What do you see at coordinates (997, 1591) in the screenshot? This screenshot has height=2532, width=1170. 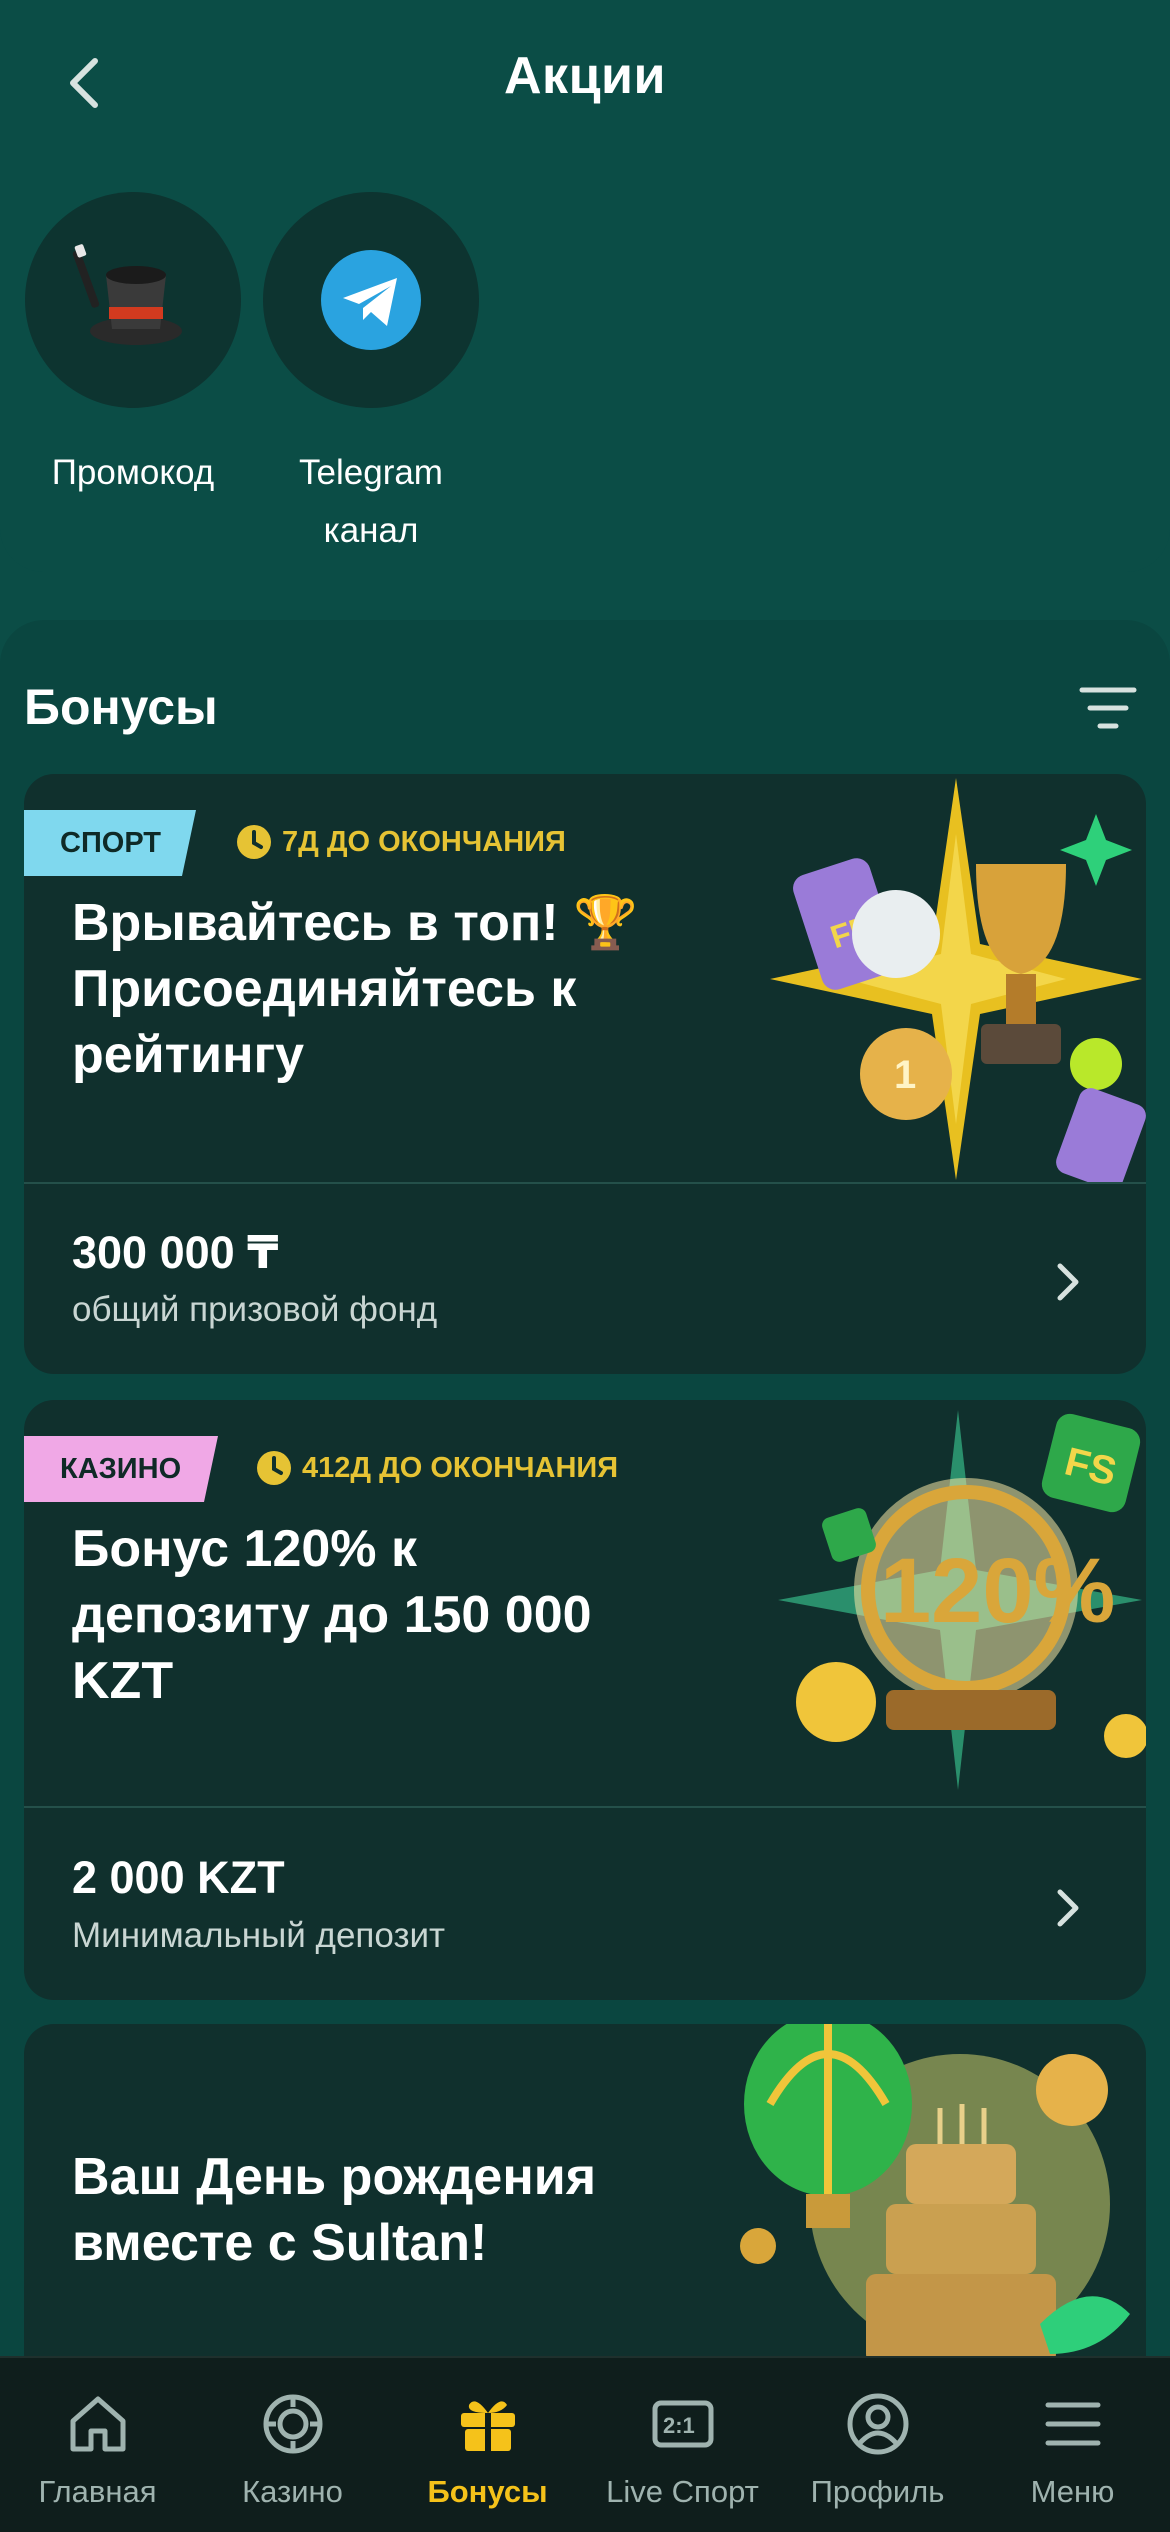 I see `art-percent-text: 120%` at bounding box center [997, 1591].